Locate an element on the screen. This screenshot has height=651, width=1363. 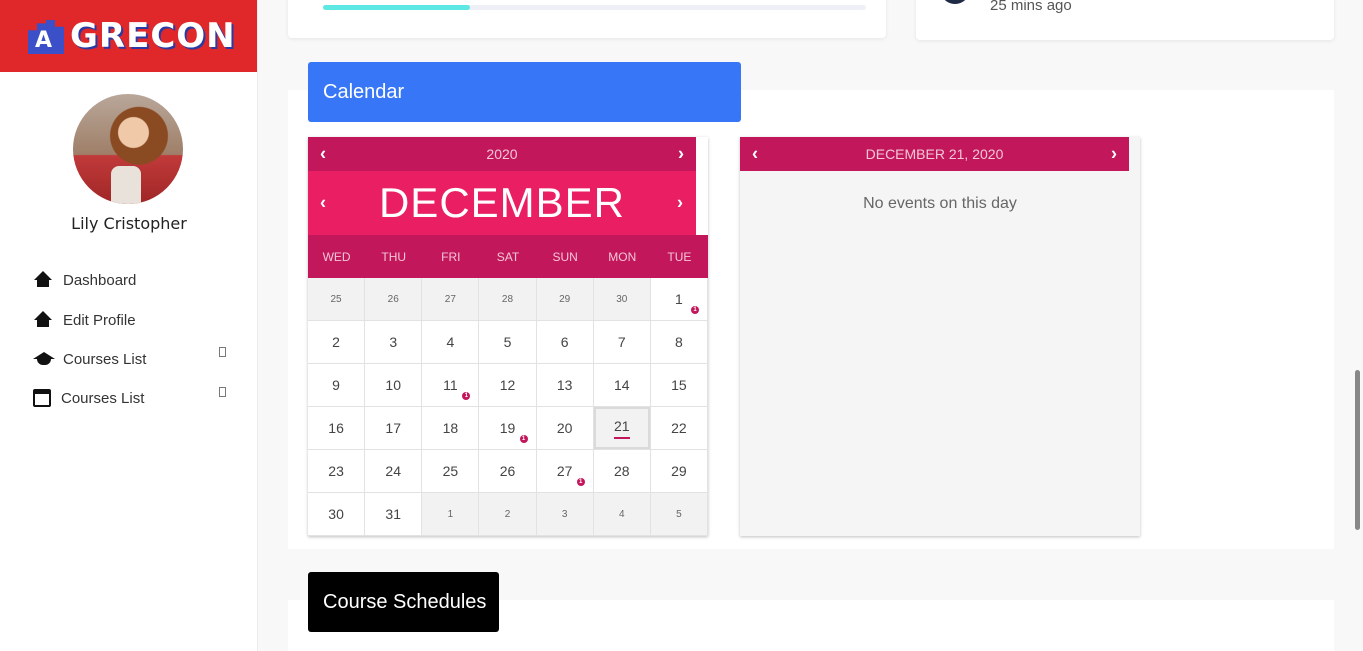
brand-logo-icon: A is located at coordinates (46, 36).